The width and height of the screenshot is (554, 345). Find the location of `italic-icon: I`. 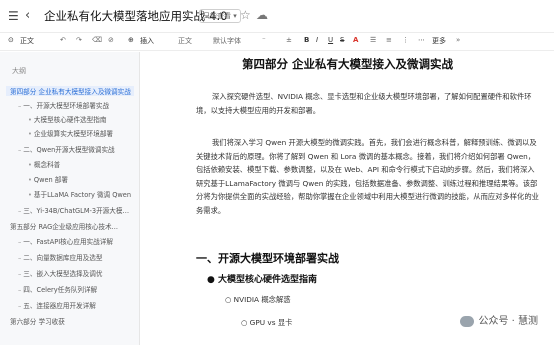

italic-icon: I is located at coordinates (317, 40).